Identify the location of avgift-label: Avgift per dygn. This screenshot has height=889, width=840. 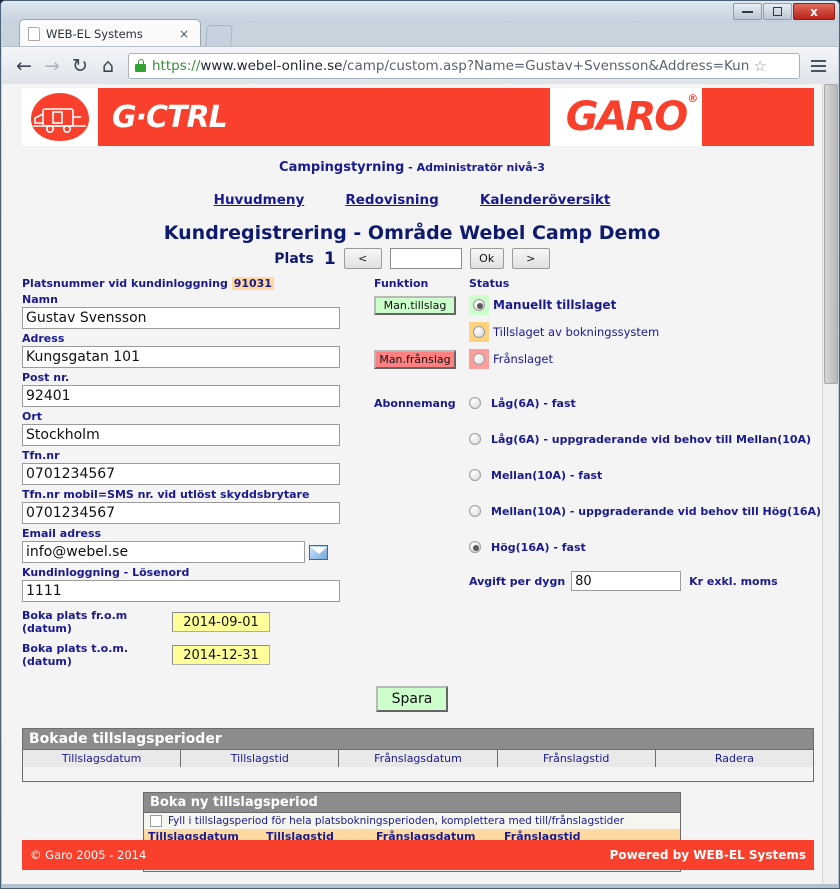
(517, 581).